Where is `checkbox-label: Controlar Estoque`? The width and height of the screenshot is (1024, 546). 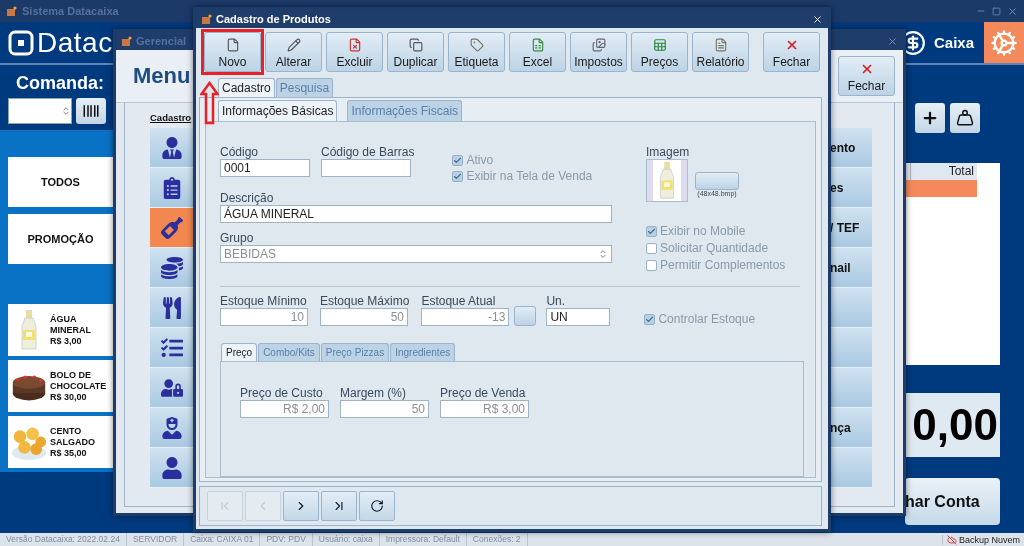
checkbox-label: Controlar Estoque is located at coordinates (707, 319).